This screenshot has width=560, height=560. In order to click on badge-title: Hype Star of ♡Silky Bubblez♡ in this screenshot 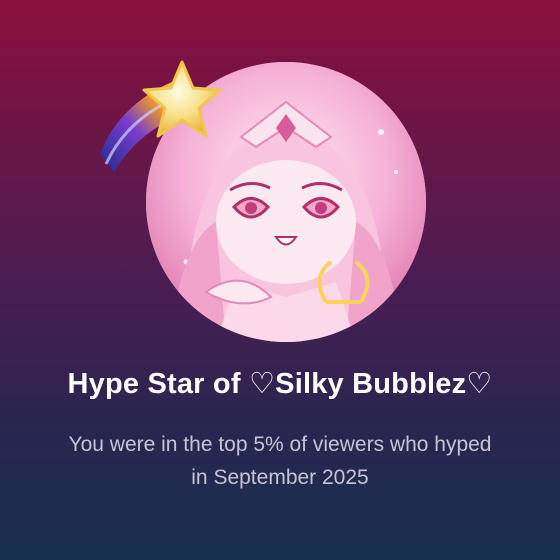, I will do `click(280, 384)`.